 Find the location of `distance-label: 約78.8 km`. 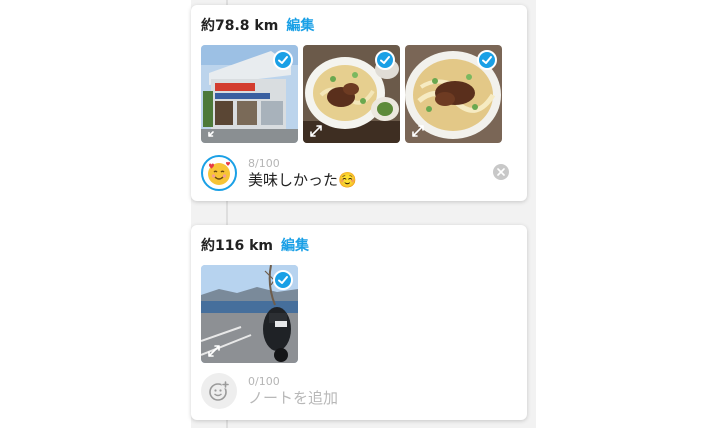

distance-label: 約78.8 km is located at coordinates (240, 26).